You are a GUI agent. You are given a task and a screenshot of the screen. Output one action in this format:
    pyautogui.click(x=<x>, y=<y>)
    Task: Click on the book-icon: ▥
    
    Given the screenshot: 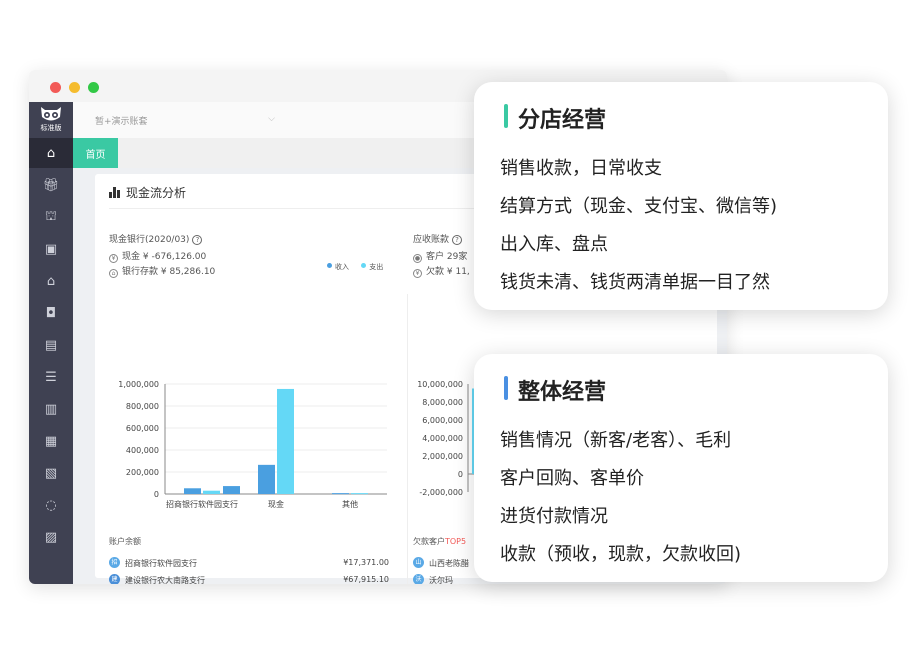 What is the action you would take?
    pyautogui.click(x=51, y=409)
    